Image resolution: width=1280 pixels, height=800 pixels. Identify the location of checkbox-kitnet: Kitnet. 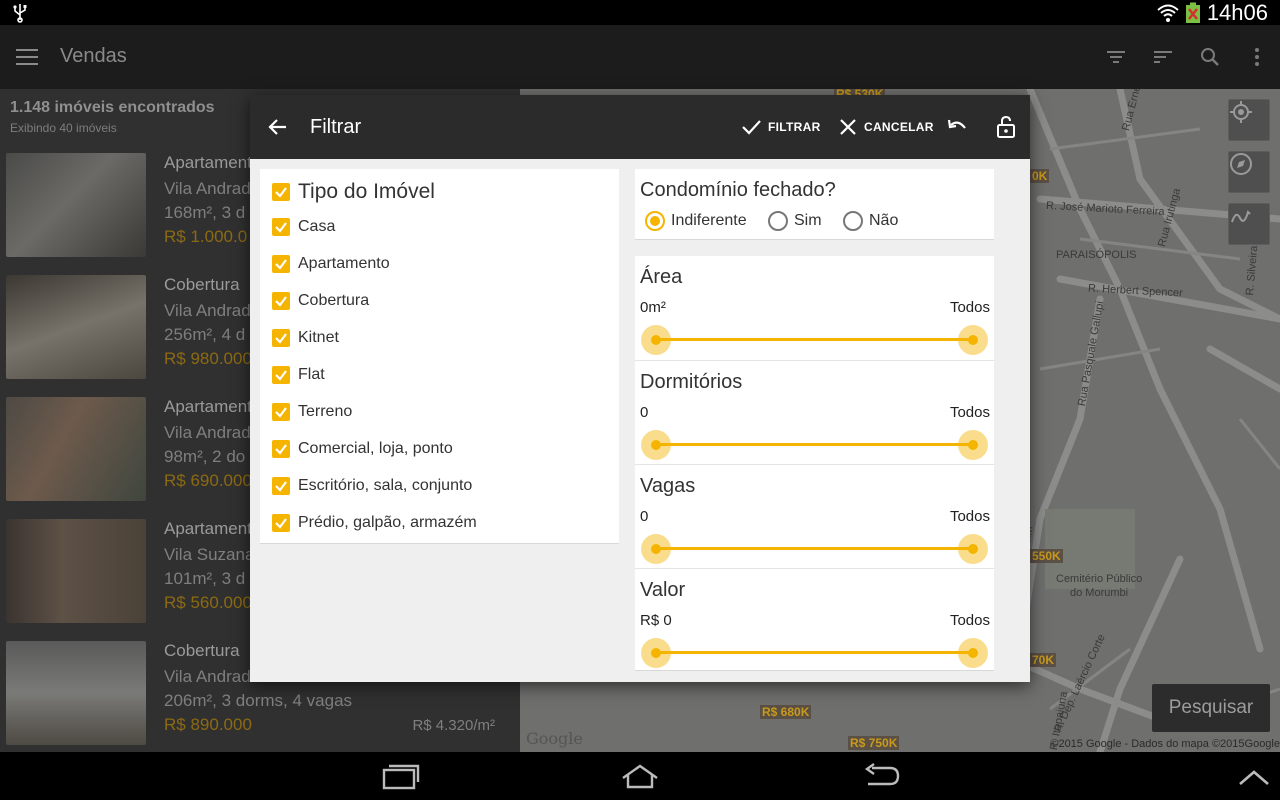
(305, 338).